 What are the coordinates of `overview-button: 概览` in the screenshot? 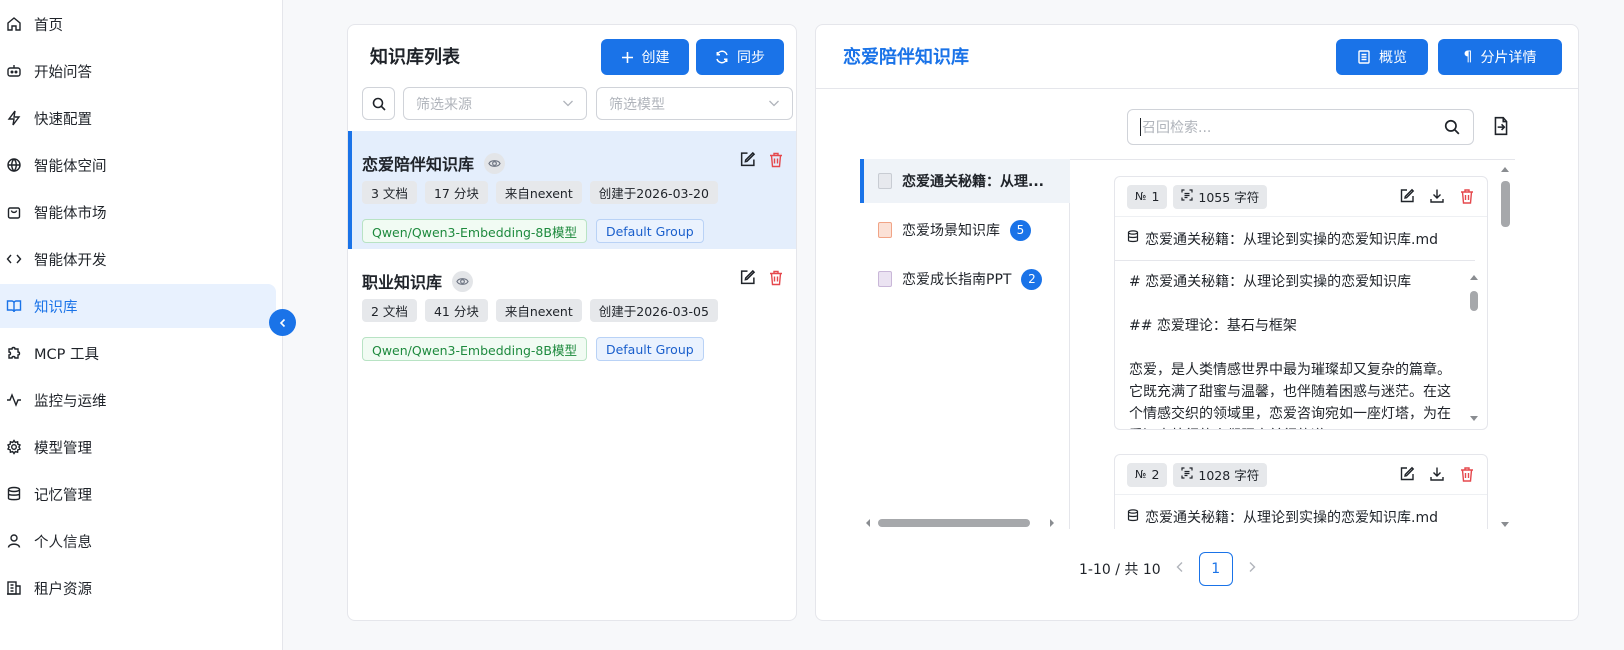 It's located at (1382, 57).